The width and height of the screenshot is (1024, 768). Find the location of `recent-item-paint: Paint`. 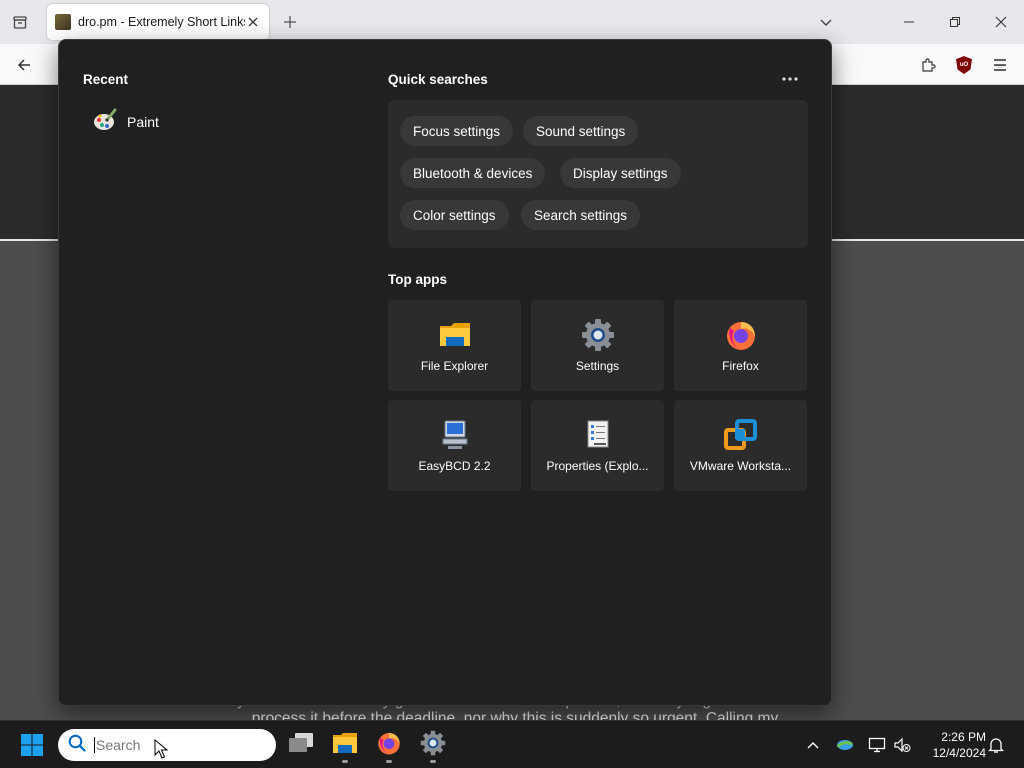

recent-item-paint: Paint is located at coordinates (213, 122).